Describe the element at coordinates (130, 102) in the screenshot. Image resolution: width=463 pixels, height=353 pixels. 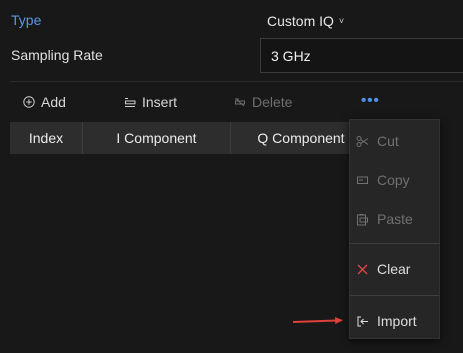
I see `insert-row-icon` at that location.